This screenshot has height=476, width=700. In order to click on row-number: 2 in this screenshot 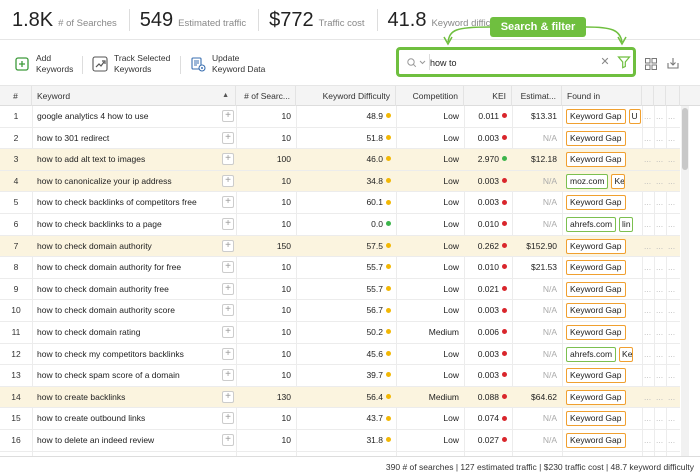, I will do `click(16, 137)`.